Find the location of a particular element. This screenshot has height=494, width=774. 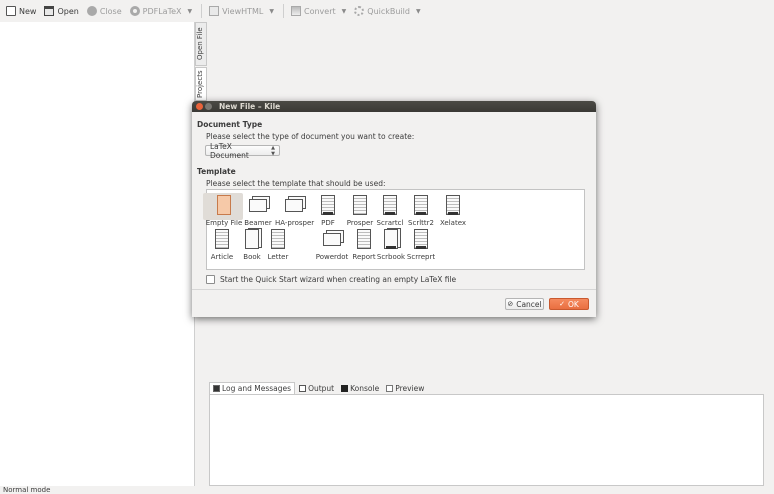

template-empty-file: Empty File is located at coordinates (223, 211).